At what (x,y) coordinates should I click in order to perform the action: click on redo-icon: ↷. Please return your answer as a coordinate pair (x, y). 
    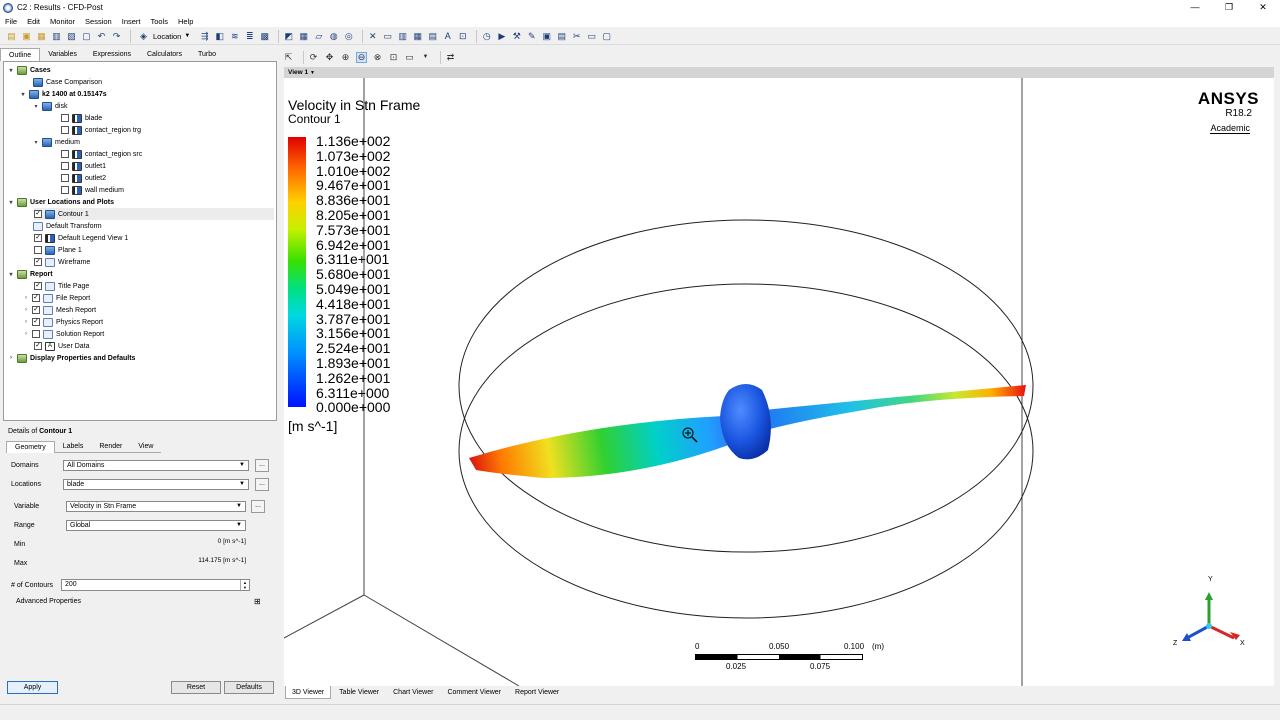
    Looking at the image, I should click on (116, 36).